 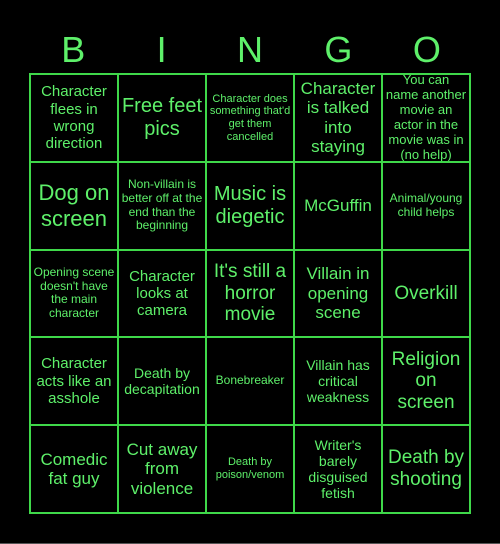 What do you see at coordinates (161, 49) in the screenshot?
I see `header-letter-i: I` at bounding box center [161, 49].